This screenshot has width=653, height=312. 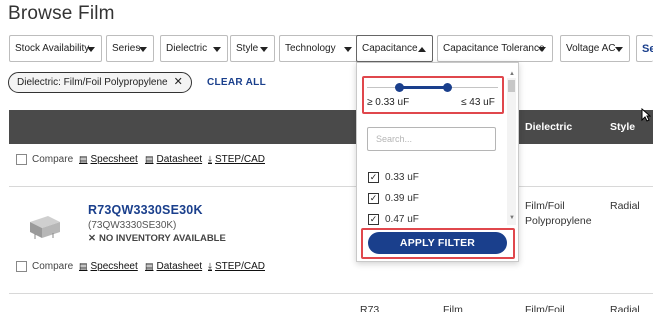 I want to click on dielectric-cell: Film/Foil Polypropylene, so click(x=558, y=213).